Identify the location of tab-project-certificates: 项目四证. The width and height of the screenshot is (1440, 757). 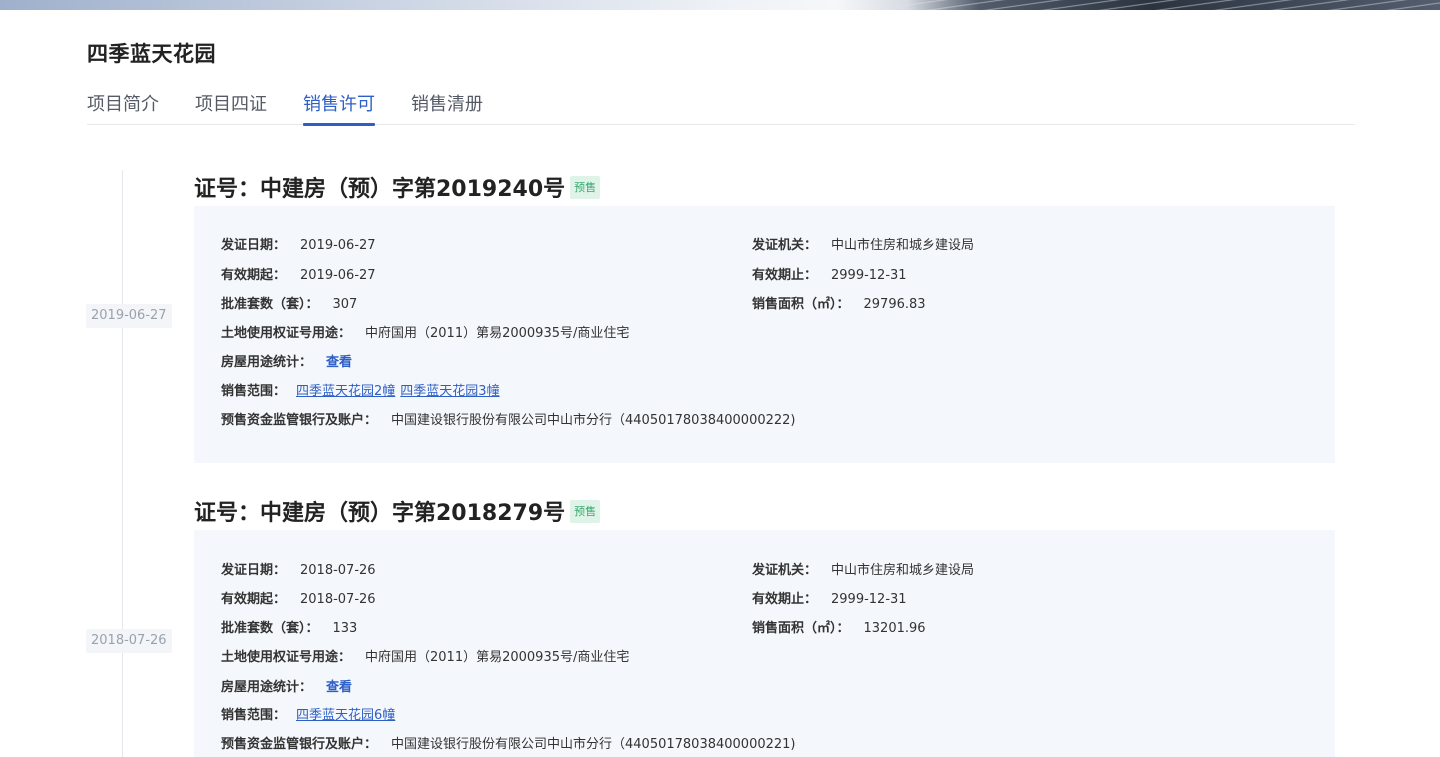
(231, 107).